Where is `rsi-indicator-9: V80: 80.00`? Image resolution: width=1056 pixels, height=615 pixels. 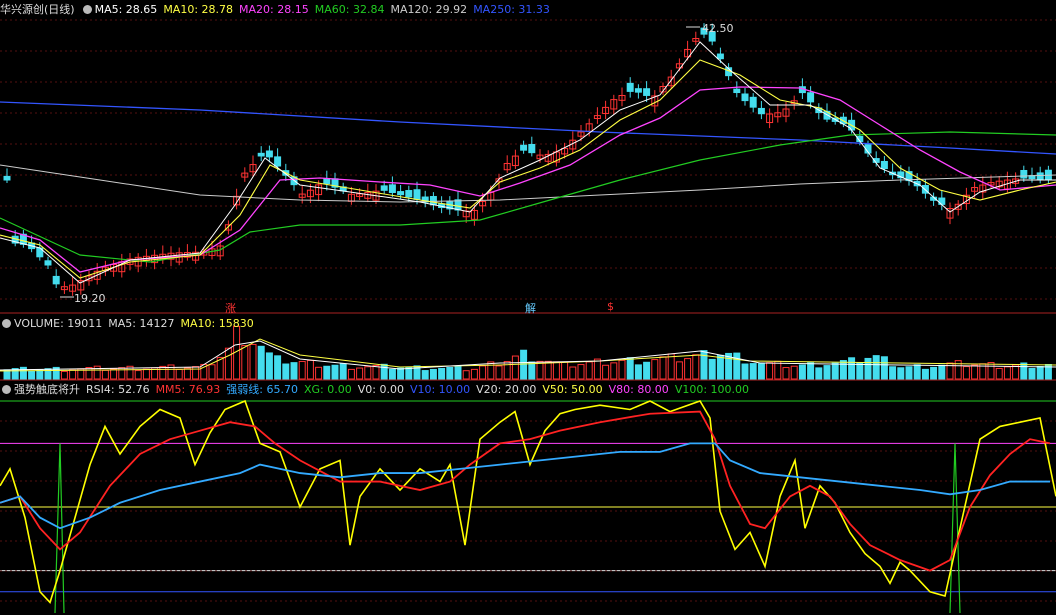
rsi-indicator-9: V80: 80.00 is located at coordinates (638, 389).